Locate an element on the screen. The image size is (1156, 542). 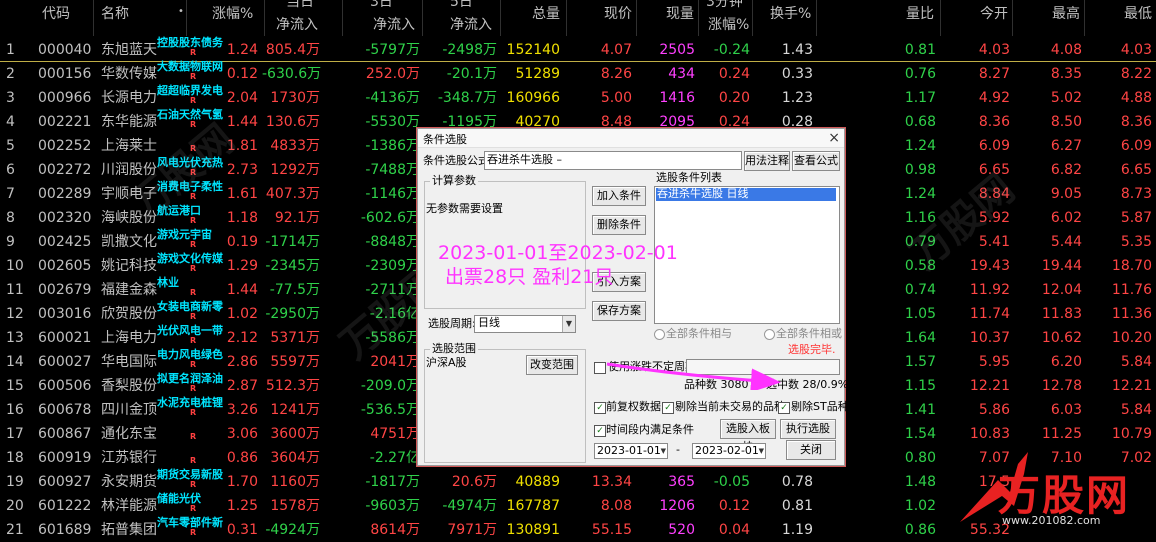
header-inflow-5d-bottom: 净流入 is located at coordinates (471, 25).